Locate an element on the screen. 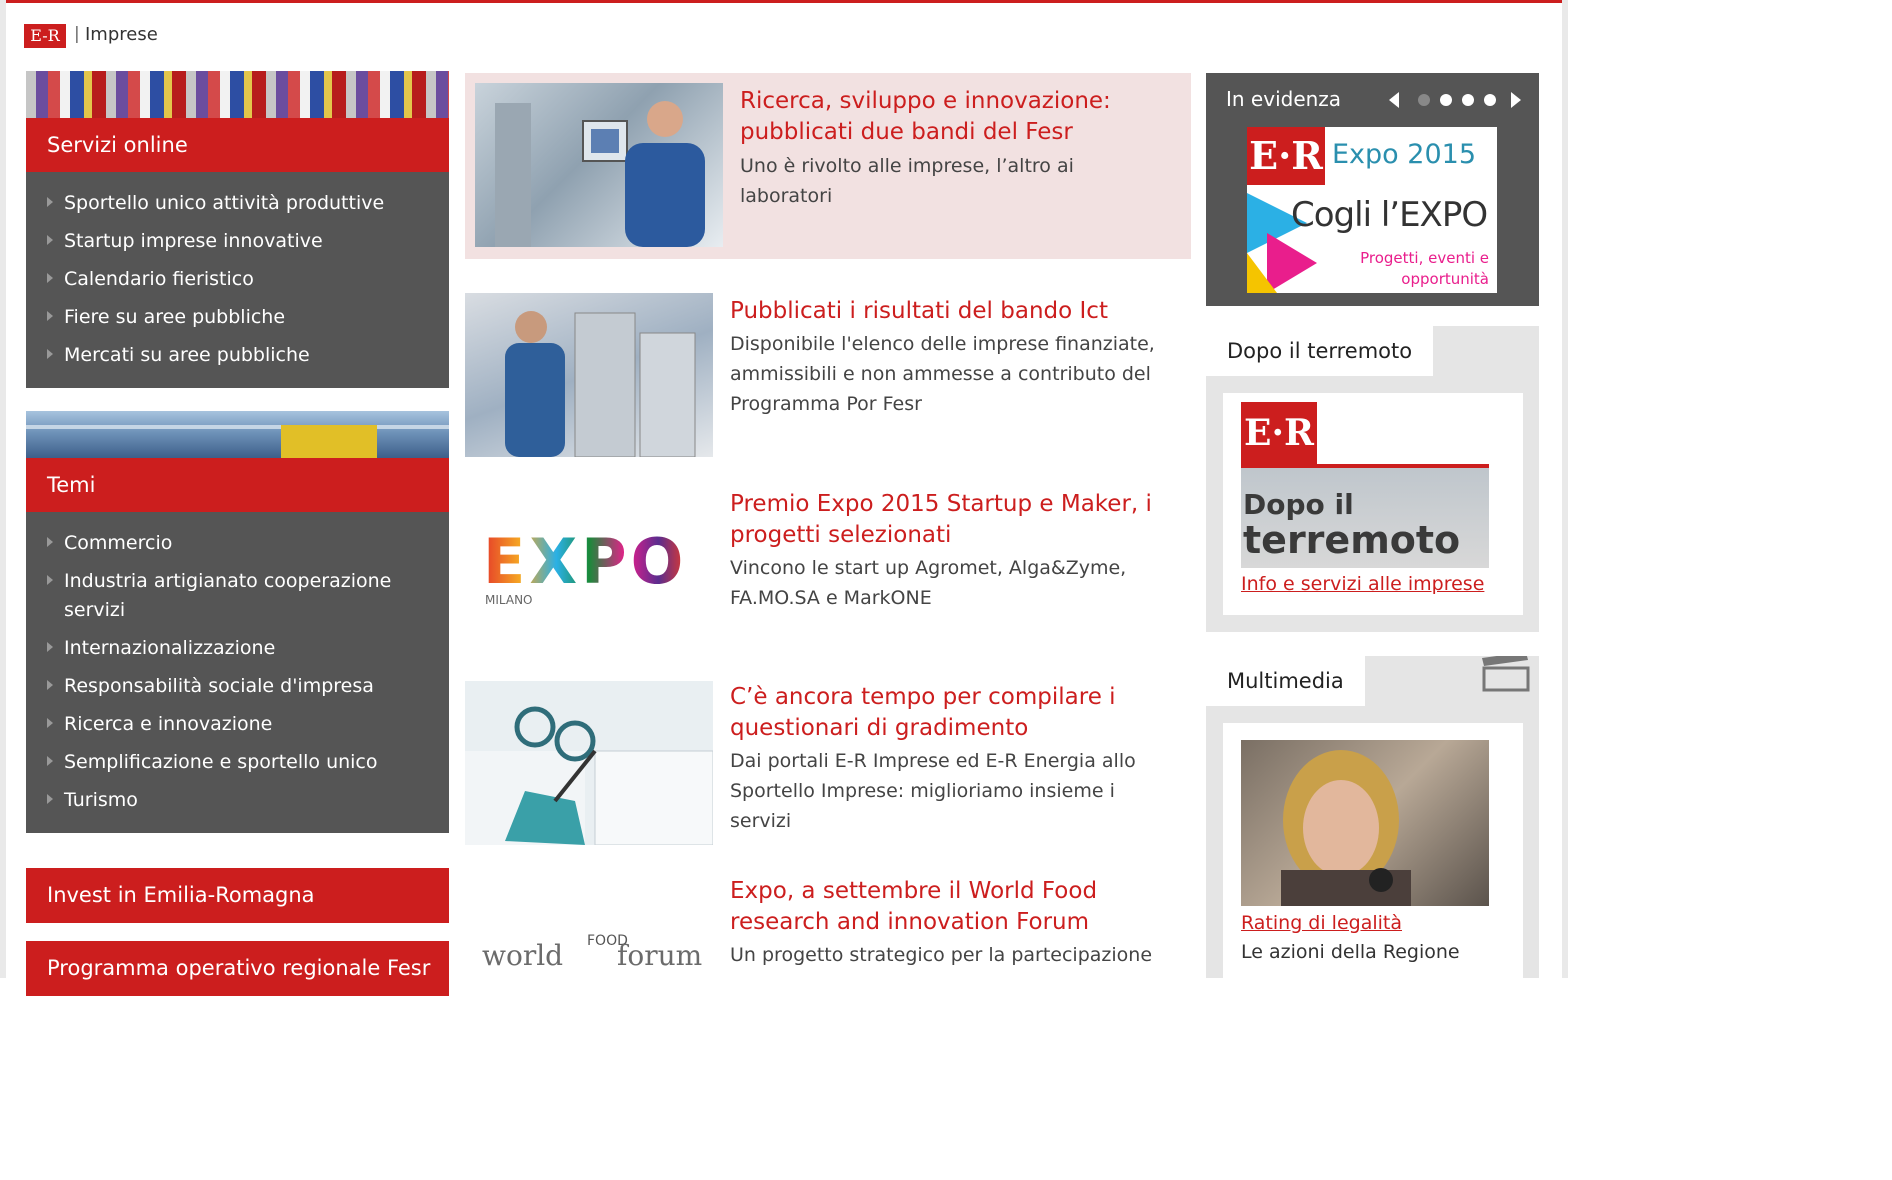 Image resolution: width=1892 pixels, height=1180 pixels. er-logo: E-R is located at coordinates (45, 36).